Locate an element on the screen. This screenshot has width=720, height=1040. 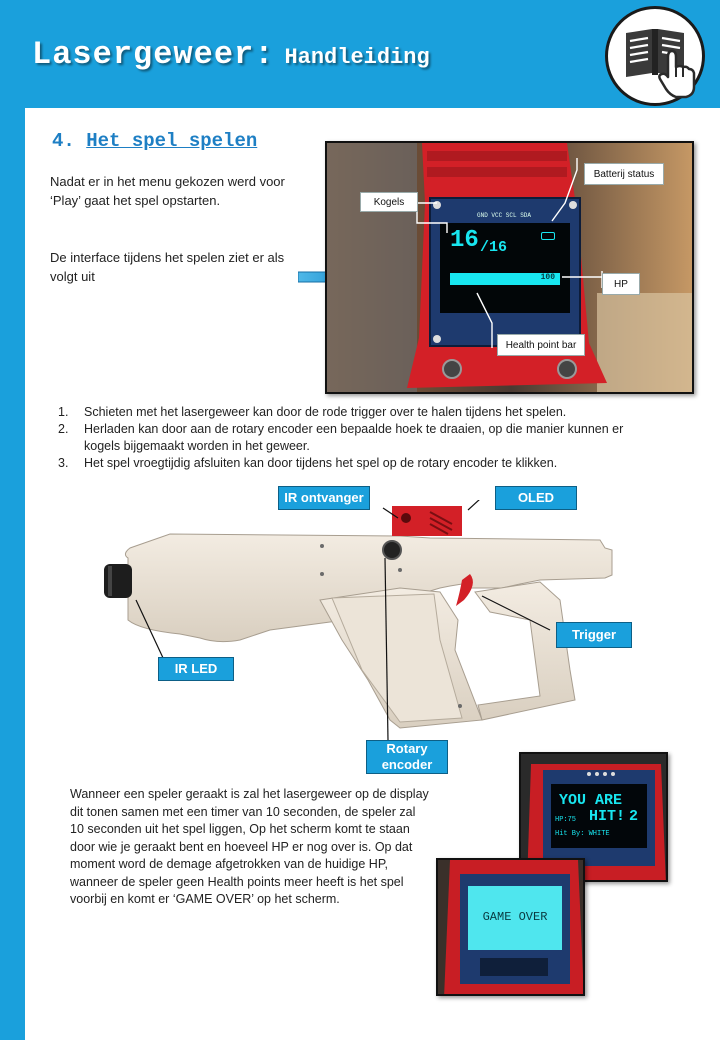
callout-kogels: Kogels is located at coordinates (389, 202).